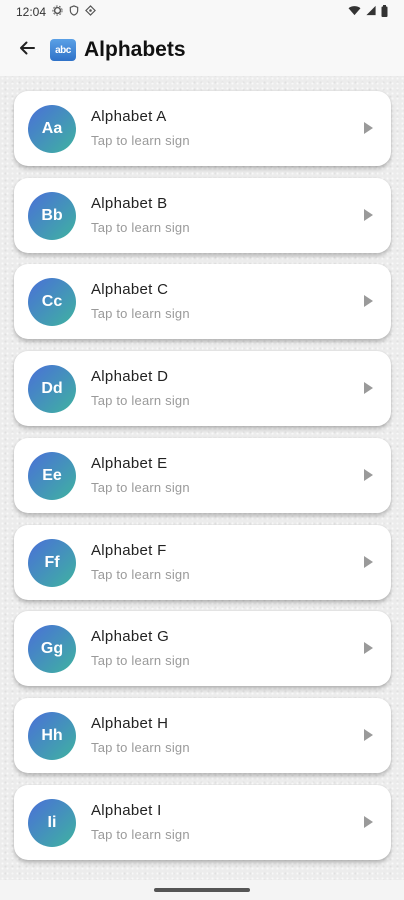  What do you see at coordinates (31, 12) in the screenshot?
I see `status-time: 12:04` at bounding box center [31, 12].